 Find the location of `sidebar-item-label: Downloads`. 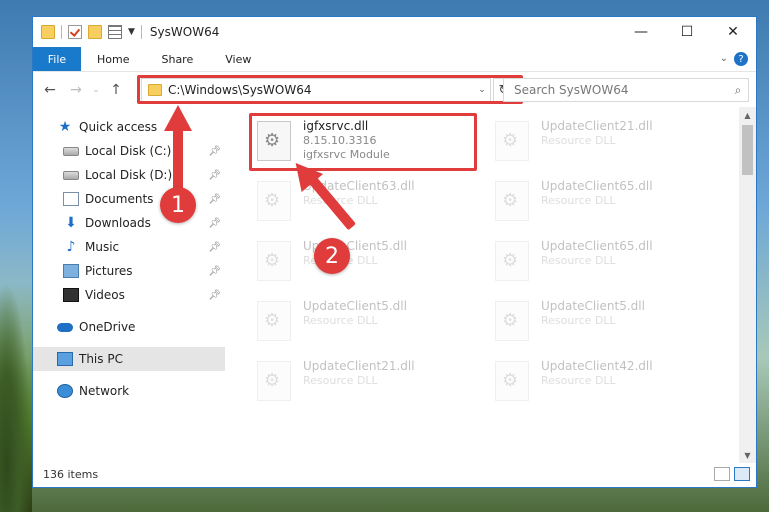

sidebar-item-label: Downloads is located at coordinates (118, 223).